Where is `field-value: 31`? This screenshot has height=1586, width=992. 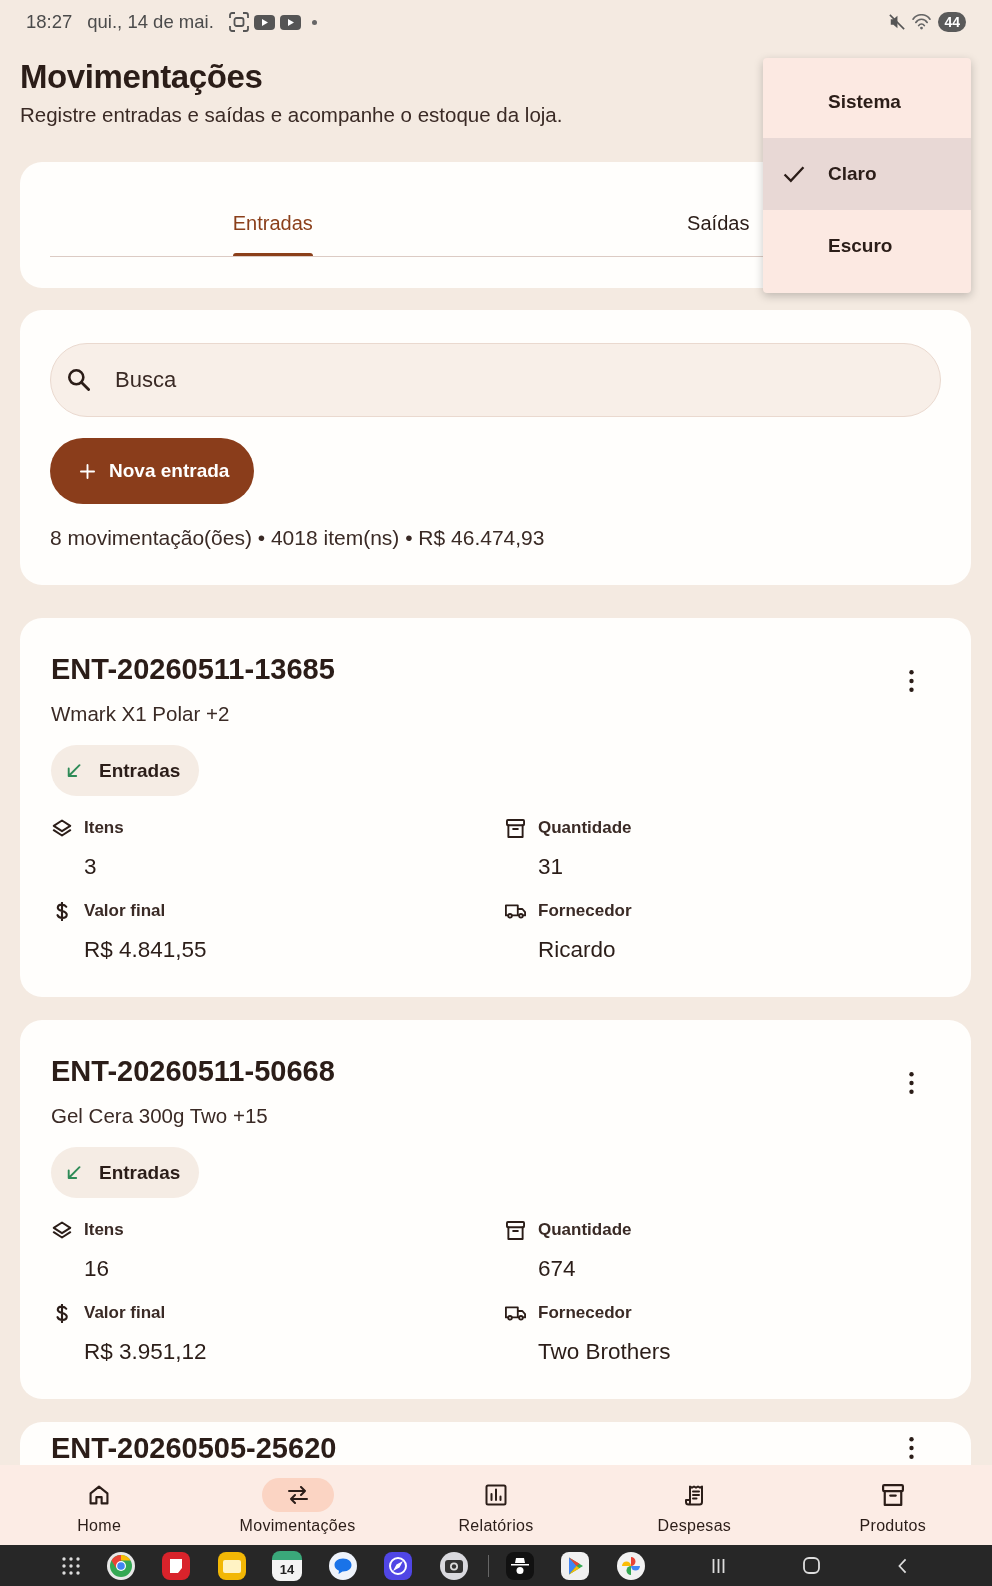
field-value: 31 is located at coordinates (551, 867).